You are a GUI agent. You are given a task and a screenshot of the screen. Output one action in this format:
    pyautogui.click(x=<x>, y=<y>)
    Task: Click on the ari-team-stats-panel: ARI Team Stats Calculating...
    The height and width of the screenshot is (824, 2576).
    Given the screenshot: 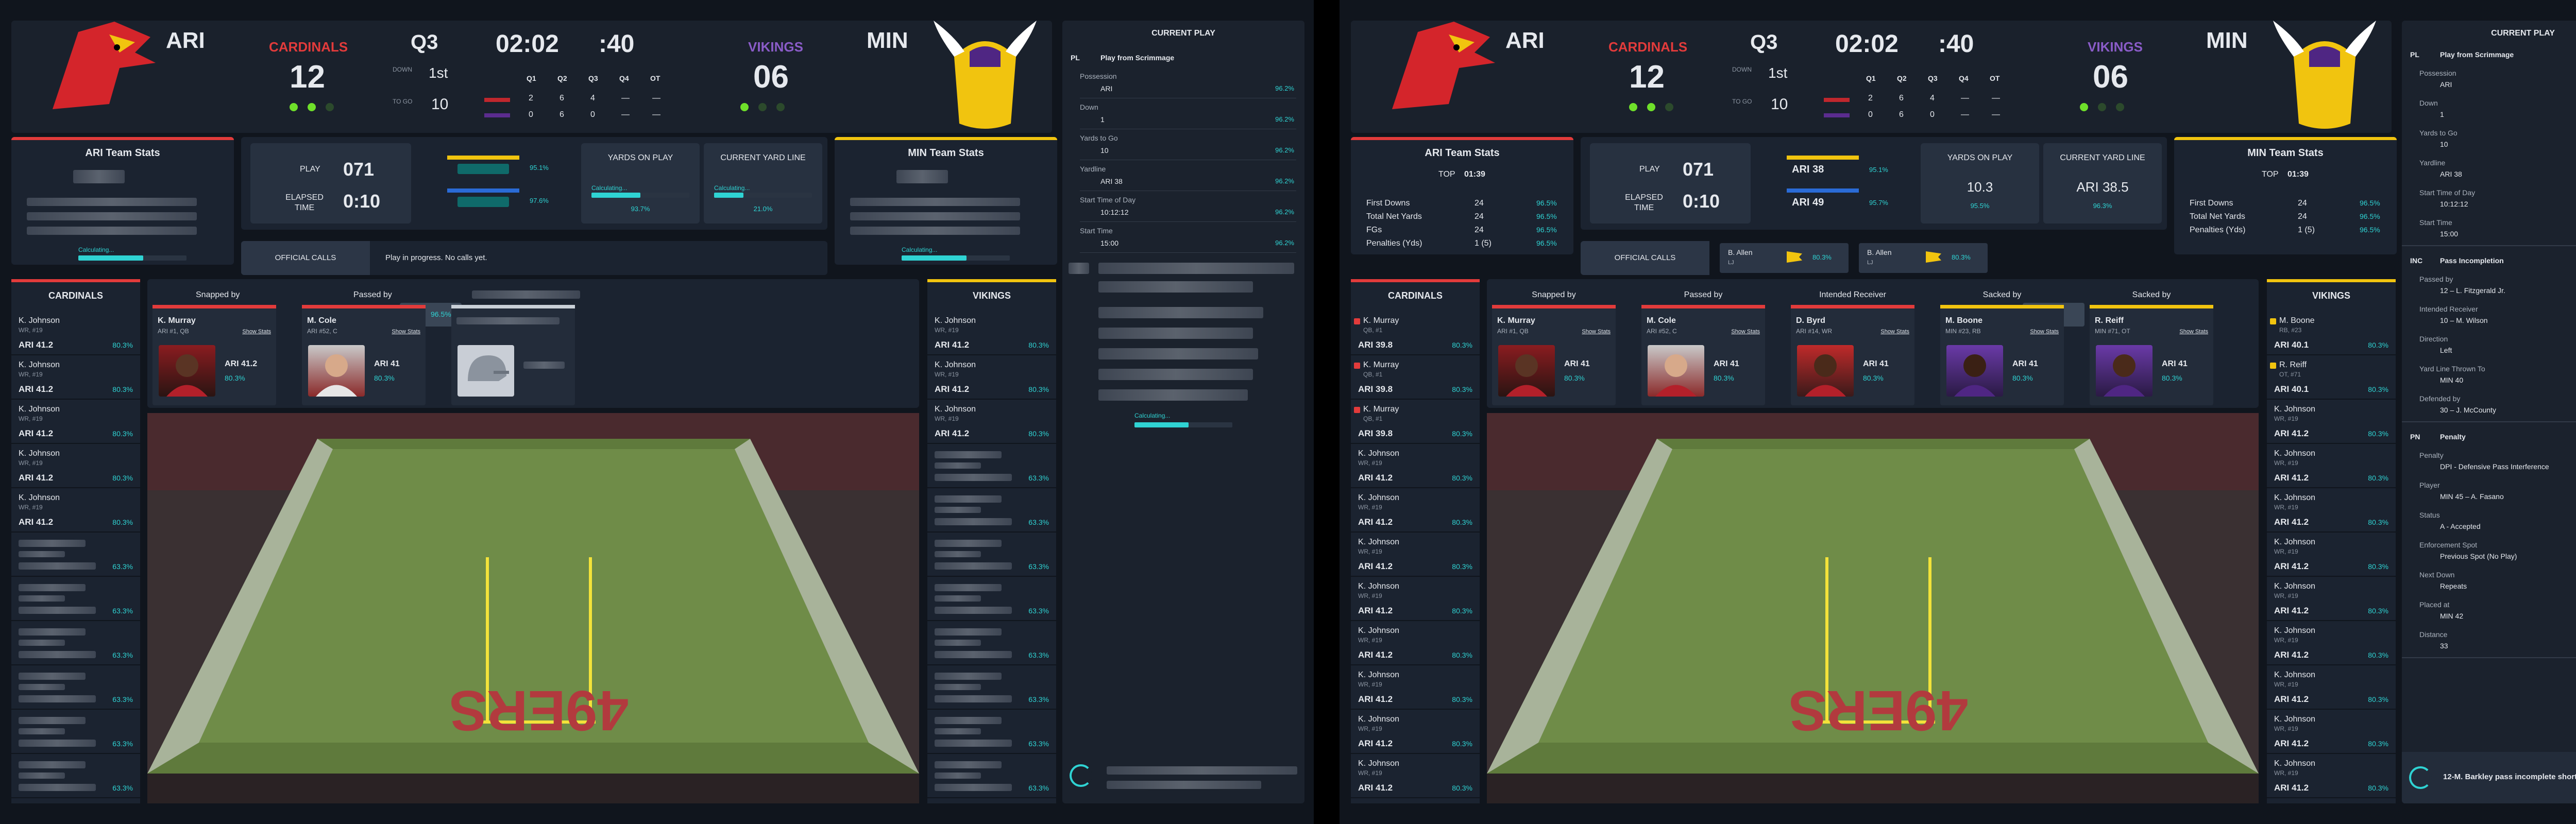 What is the action you would take?
    pyautogui.click(x=122, y=201)
    